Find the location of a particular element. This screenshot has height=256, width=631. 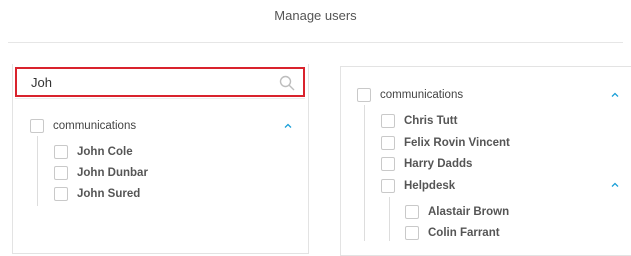

tree-user-item: Colin Farrant is located at coordinates (452, 233).